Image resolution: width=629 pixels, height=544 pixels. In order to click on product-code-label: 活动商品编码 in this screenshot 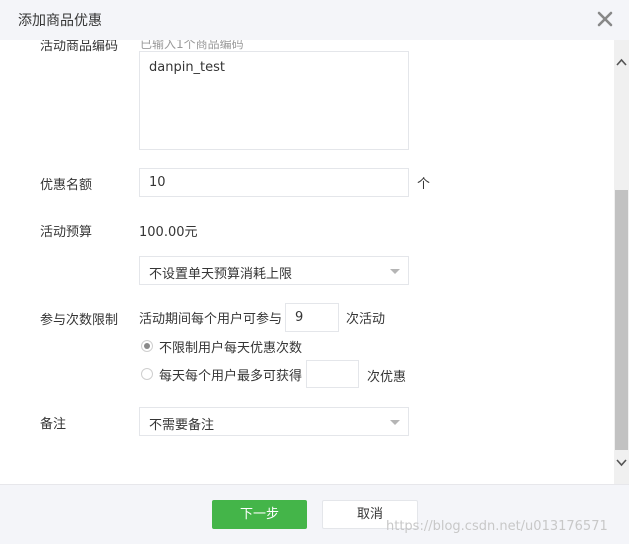, I will do `click(79, 47)`.